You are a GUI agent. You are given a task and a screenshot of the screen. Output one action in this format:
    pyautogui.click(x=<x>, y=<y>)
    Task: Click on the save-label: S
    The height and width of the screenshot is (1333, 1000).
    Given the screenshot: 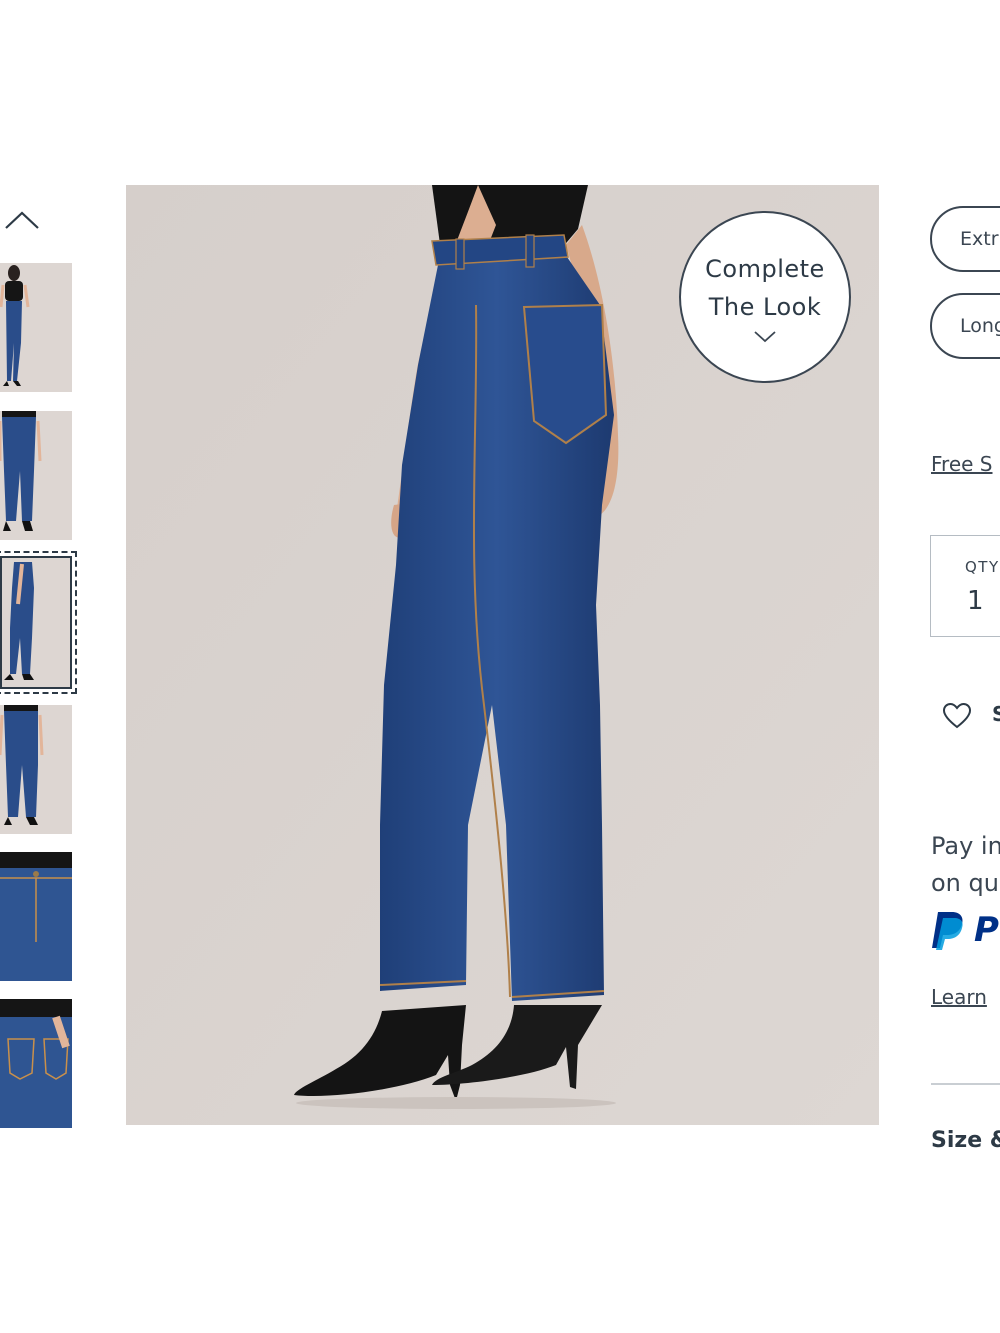 What is the action you would take?
    pyautogui.click(x=996, y=714)
    